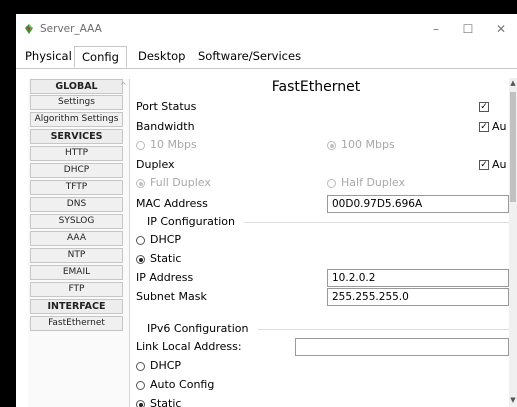 The image size is (517, 407). I want to click on ipv6-config-divider, so click(383, 329).